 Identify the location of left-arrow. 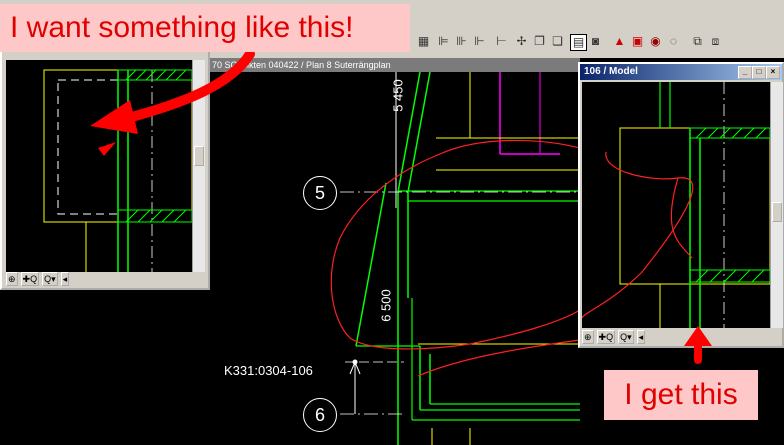
(189, 86).